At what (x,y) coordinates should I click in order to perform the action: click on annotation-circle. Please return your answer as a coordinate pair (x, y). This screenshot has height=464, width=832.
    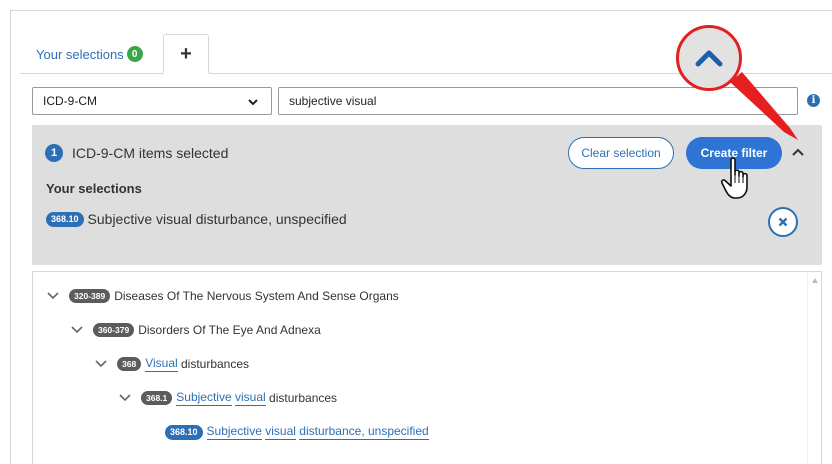
    Looking at the image, I should click on (709, 58).